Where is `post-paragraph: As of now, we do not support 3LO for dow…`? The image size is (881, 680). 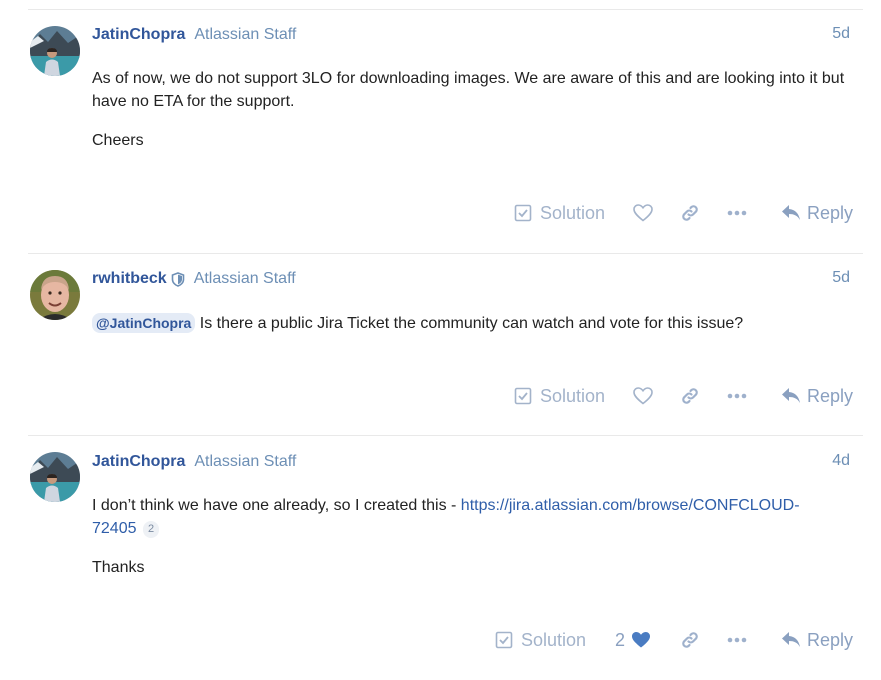 post-paragraph: As of now, we do not support 3LO for dow… is located at coordinates (468, 90).